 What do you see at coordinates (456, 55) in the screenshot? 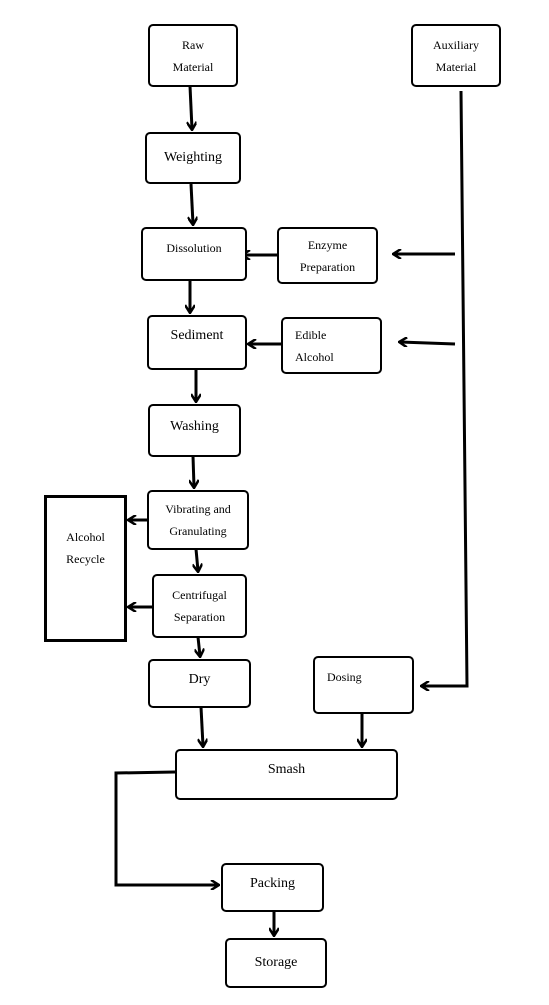
I see `node-auxiliary-material: Auxiliary Material` at bounding box center [456, 55].